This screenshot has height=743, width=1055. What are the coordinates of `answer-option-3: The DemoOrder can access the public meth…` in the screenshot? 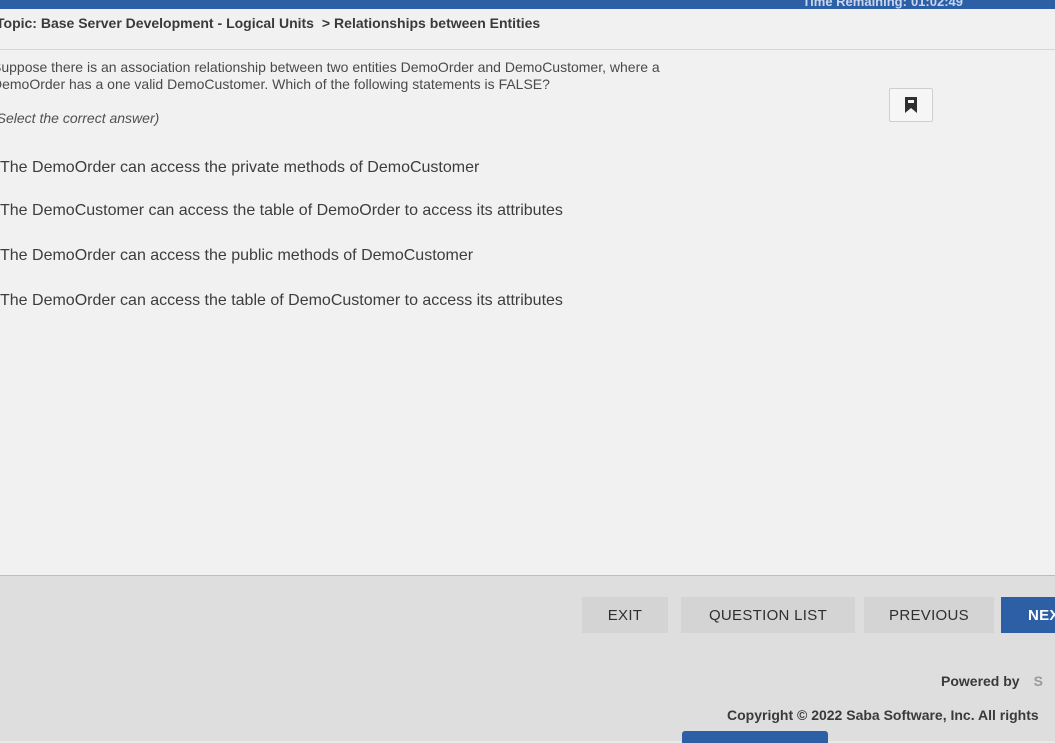 It's located at (236, 256).